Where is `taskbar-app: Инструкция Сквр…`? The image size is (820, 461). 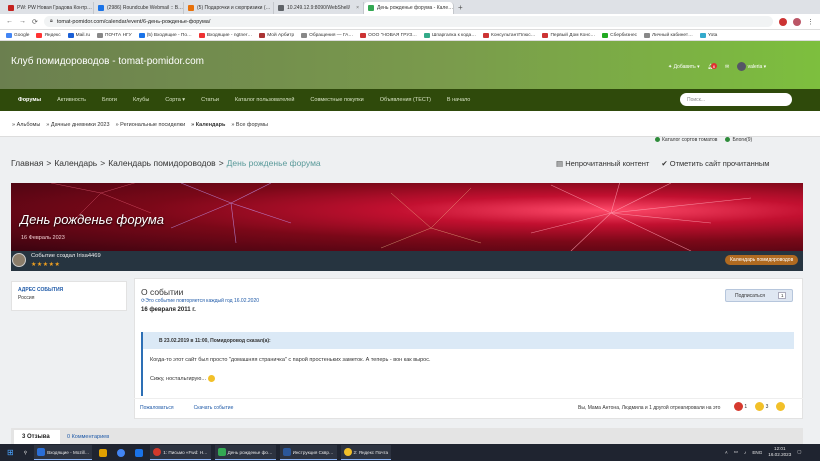 taskbar-app: Инструкция Сквр… is located at coordinates (308, 452).